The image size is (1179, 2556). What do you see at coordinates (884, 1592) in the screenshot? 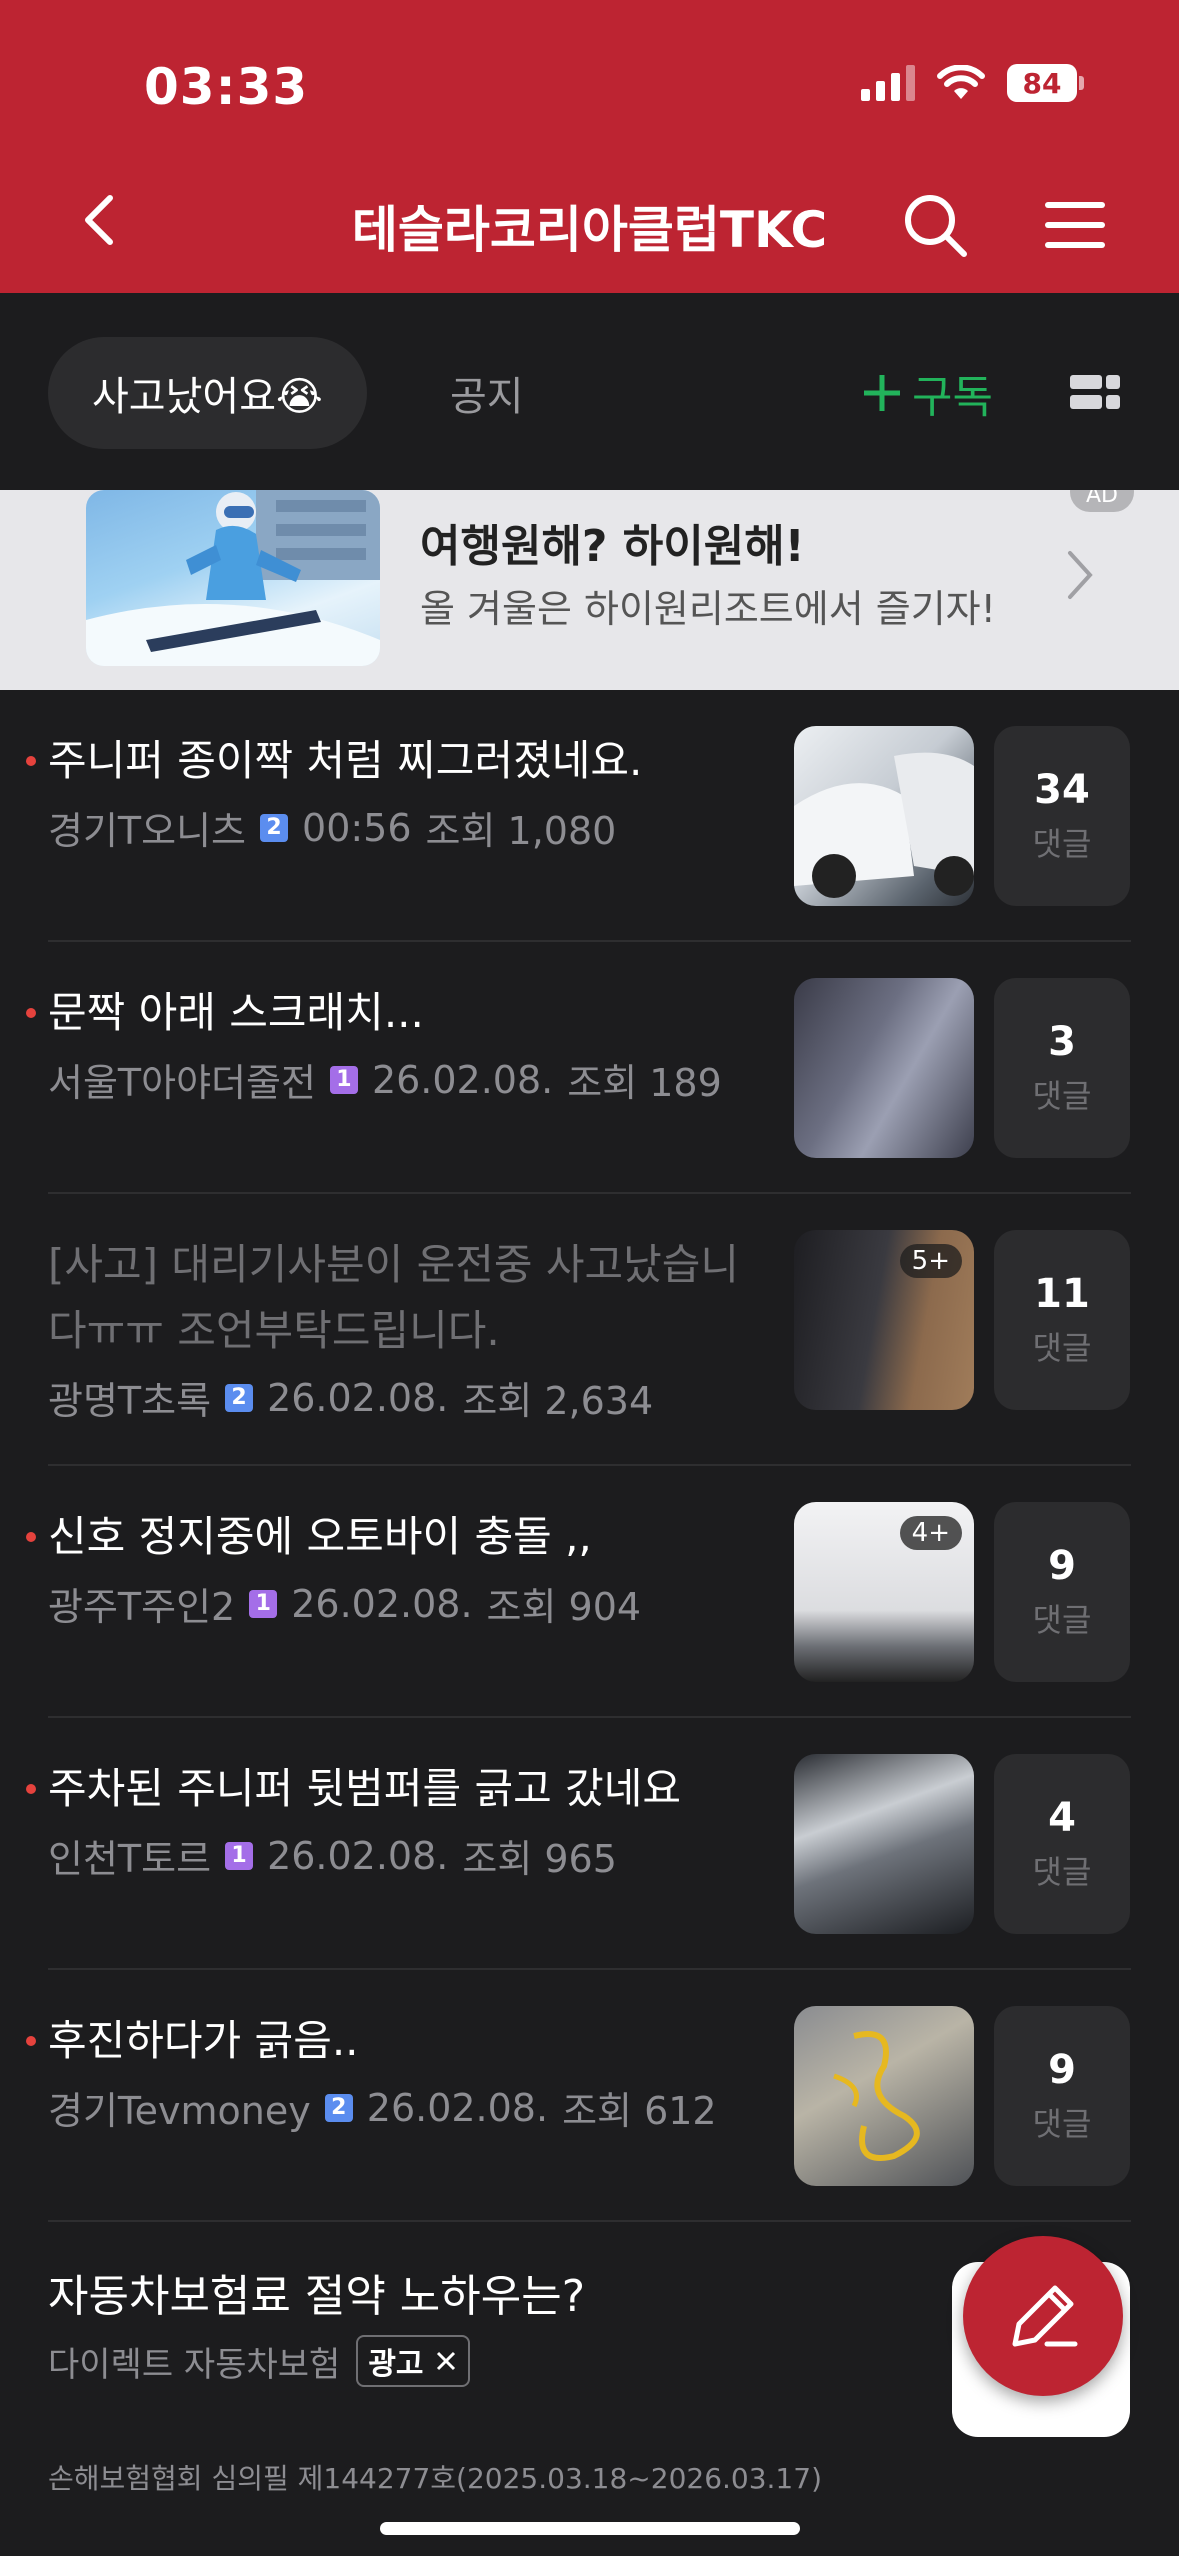
I see `post-thumbnail: 4+` at bounding box center [884, 1592].